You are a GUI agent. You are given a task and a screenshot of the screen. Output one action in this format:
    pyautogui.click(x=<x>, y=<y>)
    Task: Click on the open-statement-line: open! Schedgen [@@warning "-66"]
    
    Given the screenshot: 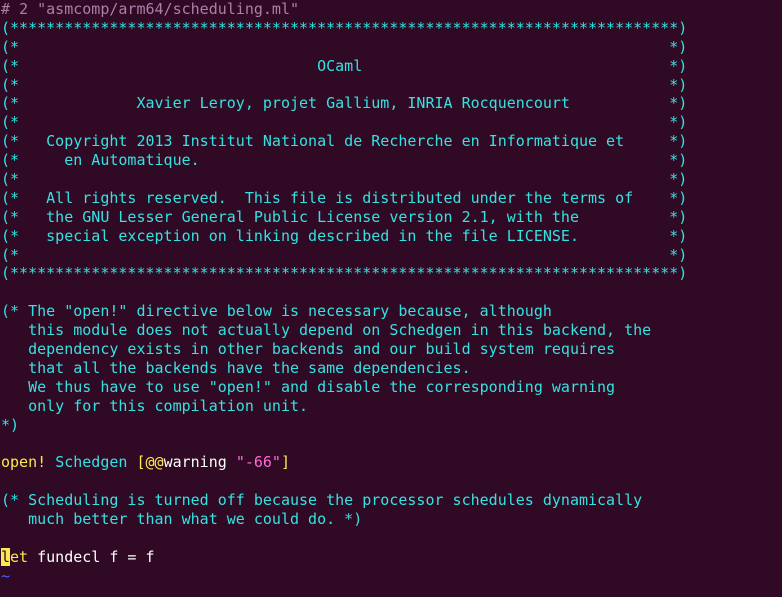 What is the action you would take?
    pyautogui.click(x=391, y=462)
    